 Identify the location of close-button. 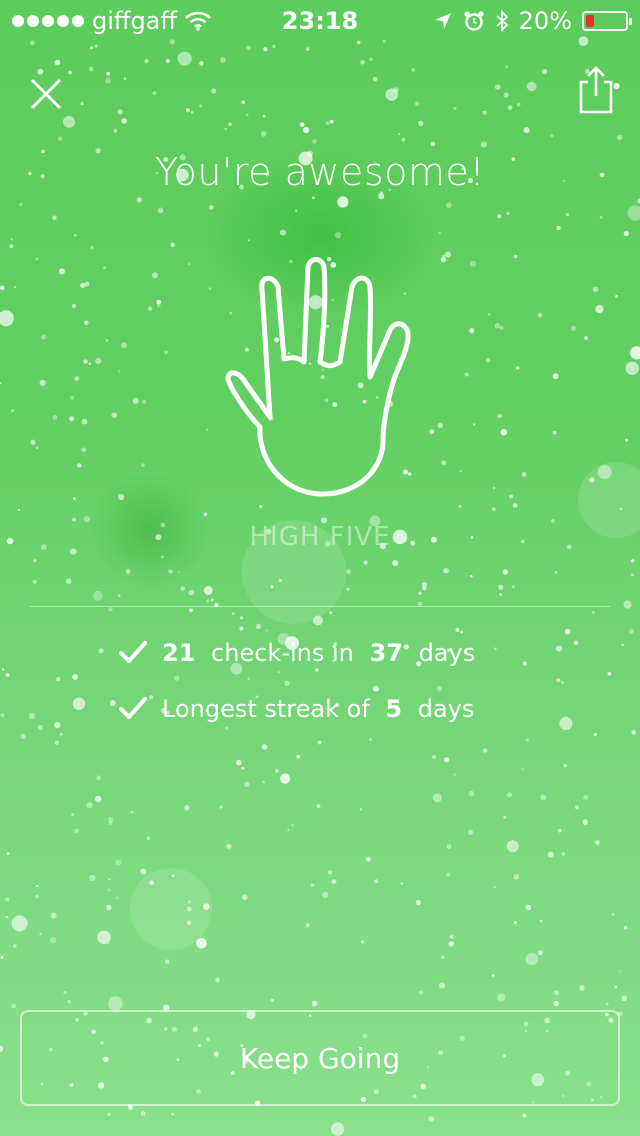
(46, 94).